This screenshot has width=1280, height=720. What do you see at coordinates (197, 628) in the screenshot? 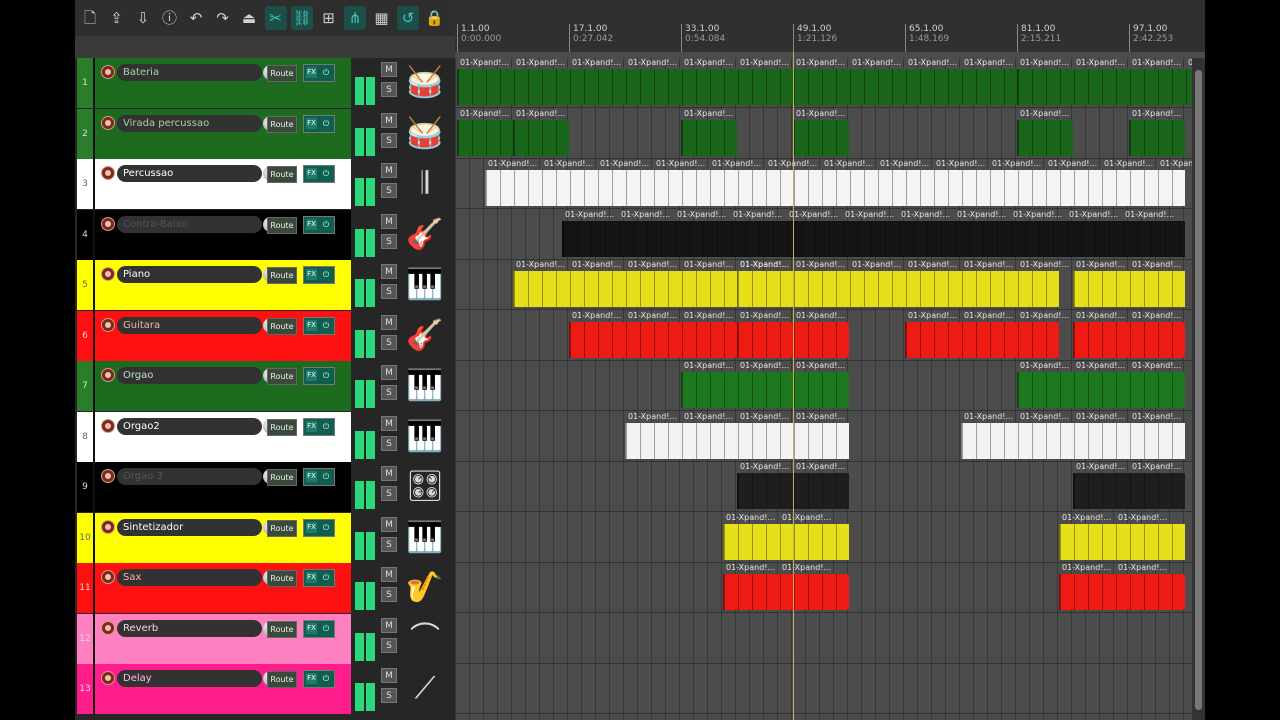
I see `track-name-field: Reverb` at bounding box center [197, 628].